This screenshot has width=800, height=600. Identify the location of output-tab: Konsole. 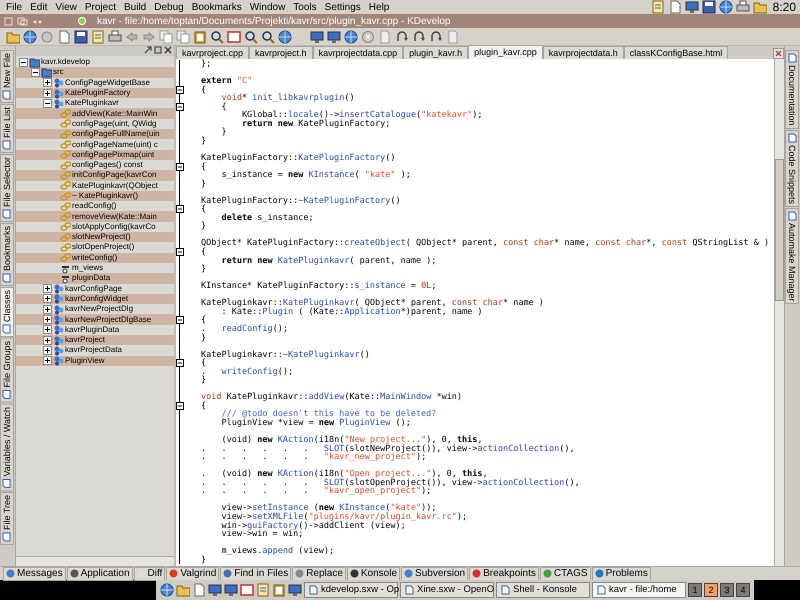
(373, 573).